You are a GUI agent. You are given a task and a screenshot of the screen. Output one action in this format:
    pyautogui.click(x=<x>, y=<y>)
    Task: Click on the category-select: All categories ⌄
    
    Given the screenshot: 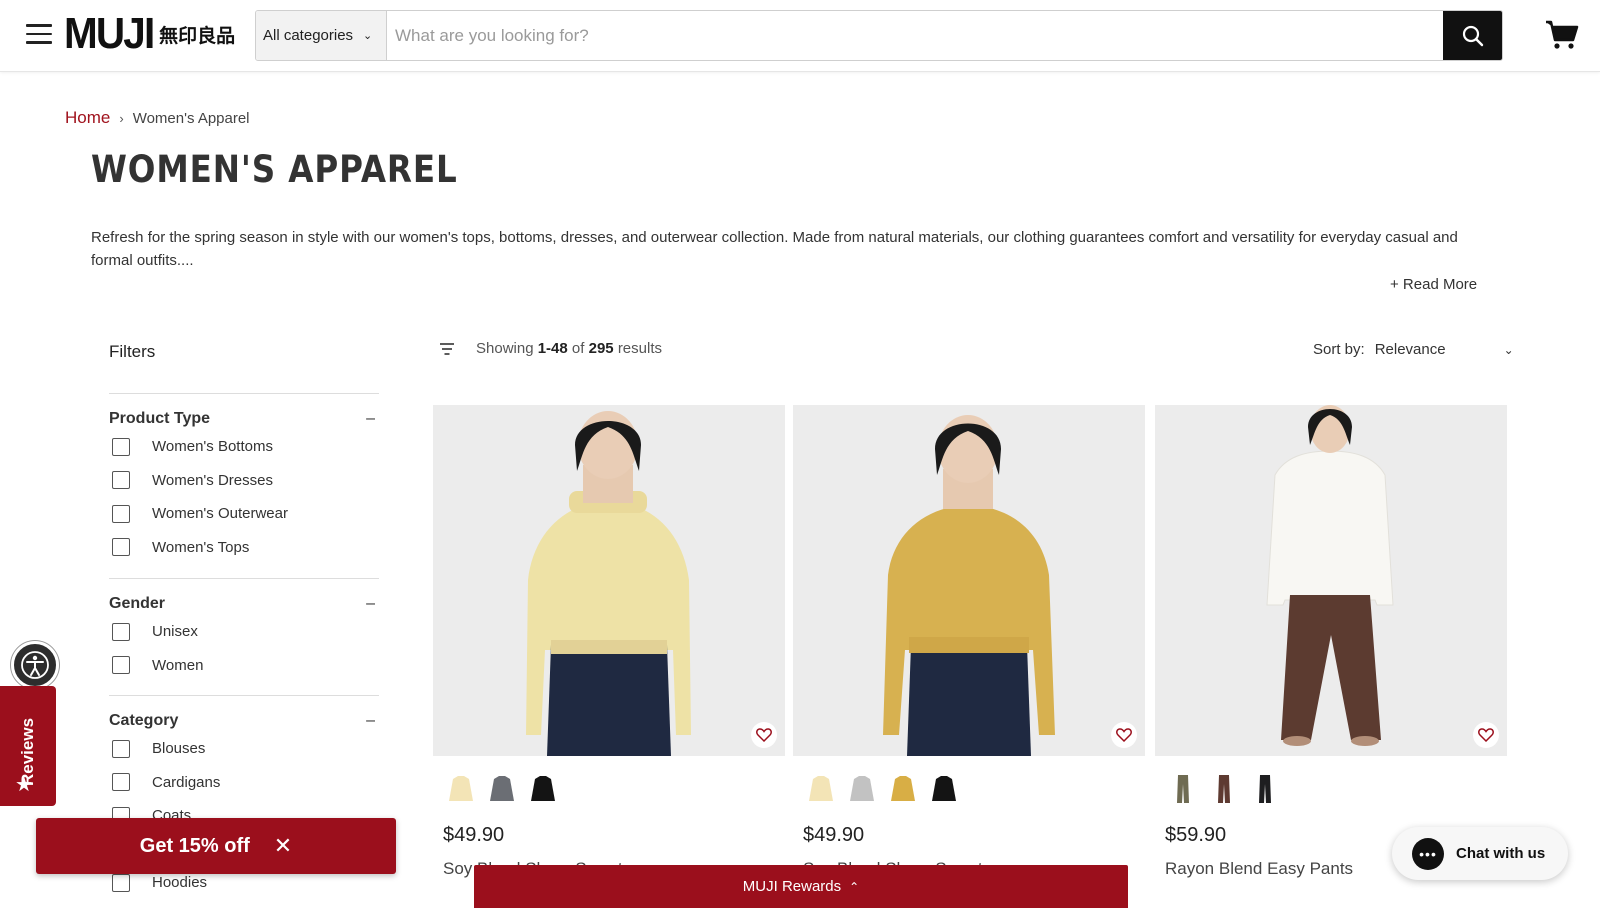 What is the action you would take?
    pyautogui.click(x=321, y=35)
    